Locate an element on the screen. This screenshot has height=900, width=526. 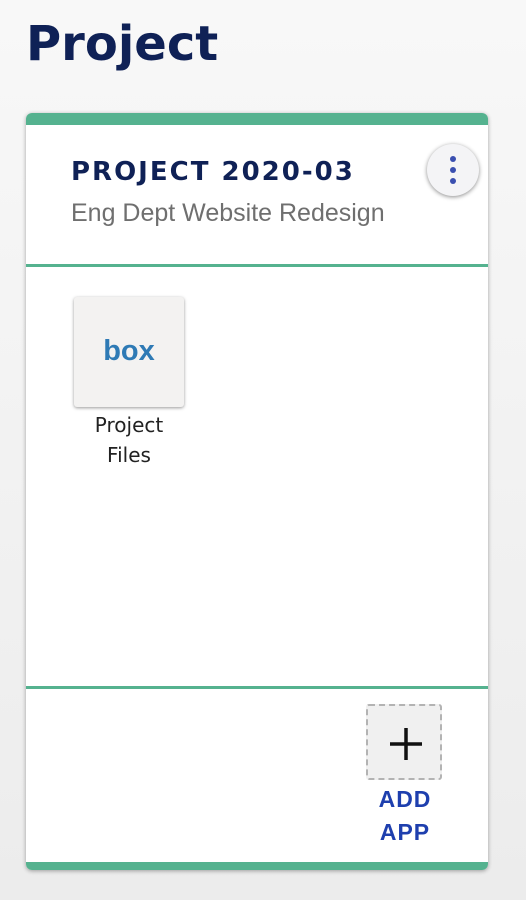
add-app-button is located at coordinates (404, 742).